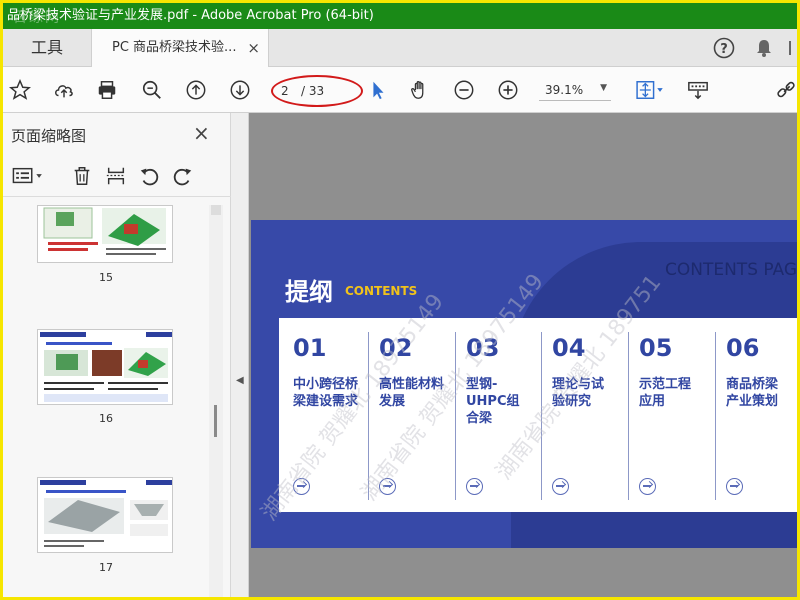 This screenshot has height=600, width=800. I want to click on link-icon, so click(785, 90).